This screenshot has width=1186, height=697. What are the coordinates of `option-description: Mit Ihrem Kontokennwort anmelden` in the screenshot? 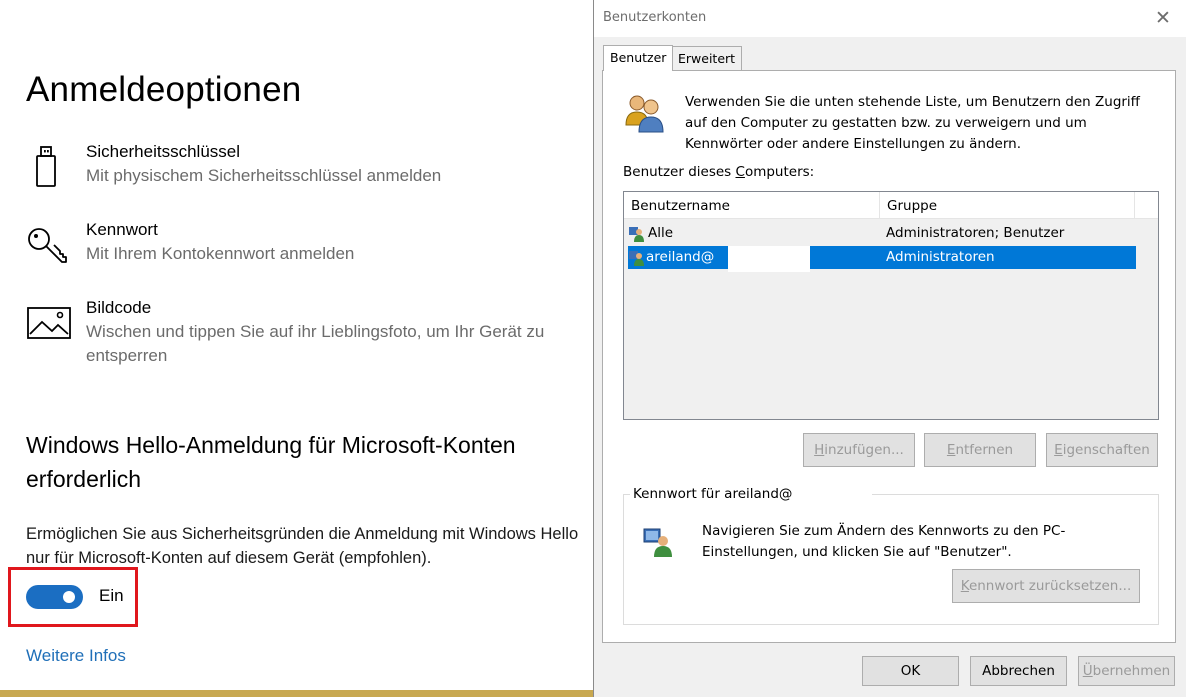 It's located at (220, 253).